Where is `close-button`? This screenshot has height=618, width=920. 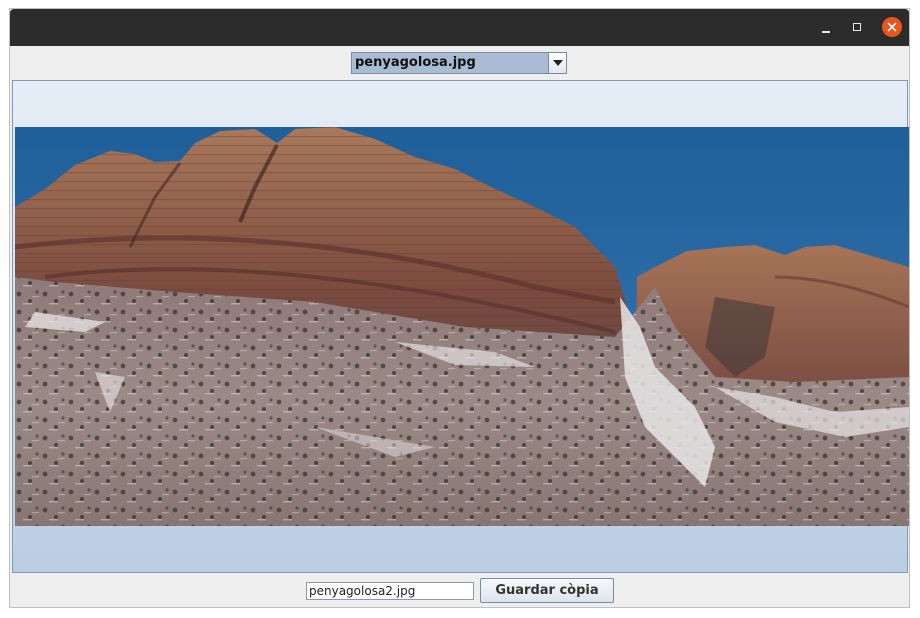
close-button is located at coordinates (892, 27).